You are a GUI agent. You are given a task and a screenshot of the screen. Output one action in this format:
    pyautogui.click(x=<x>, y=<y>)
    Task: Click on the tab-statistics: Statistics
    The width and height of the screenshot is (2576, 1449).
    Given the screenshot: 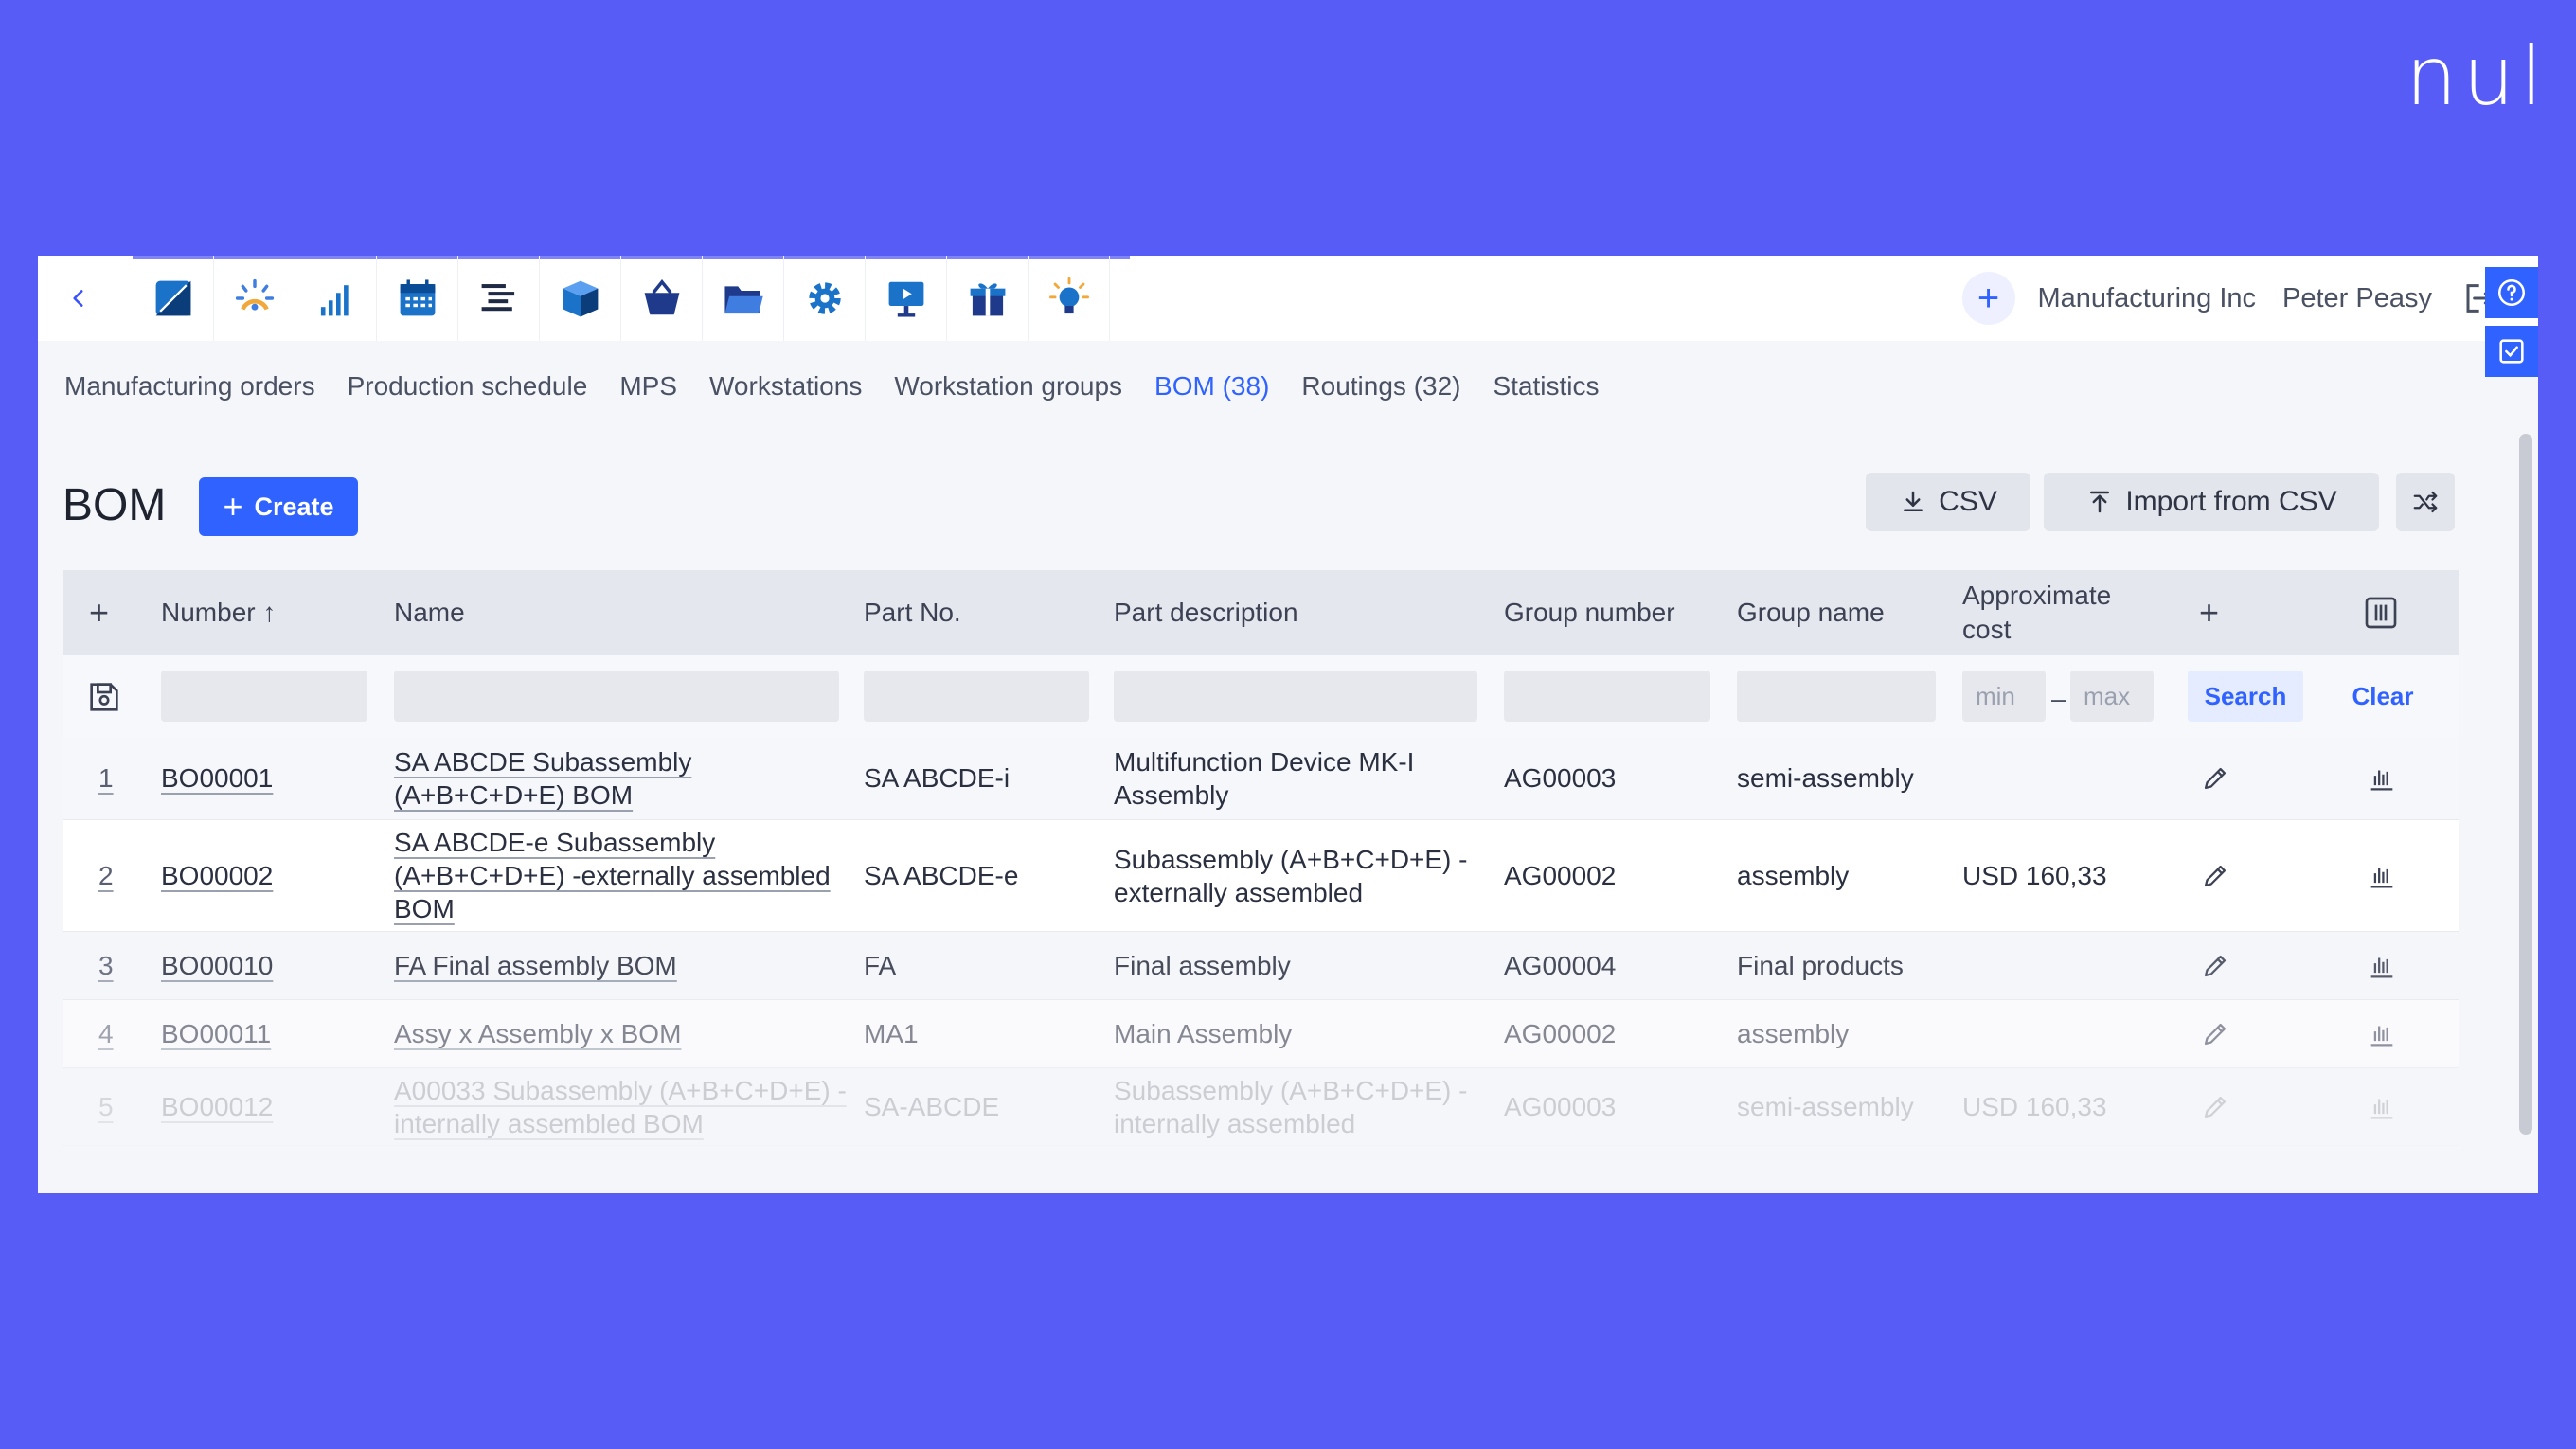 What is the action you would take?
    pyautogui.click(x=1547, y=386)
    